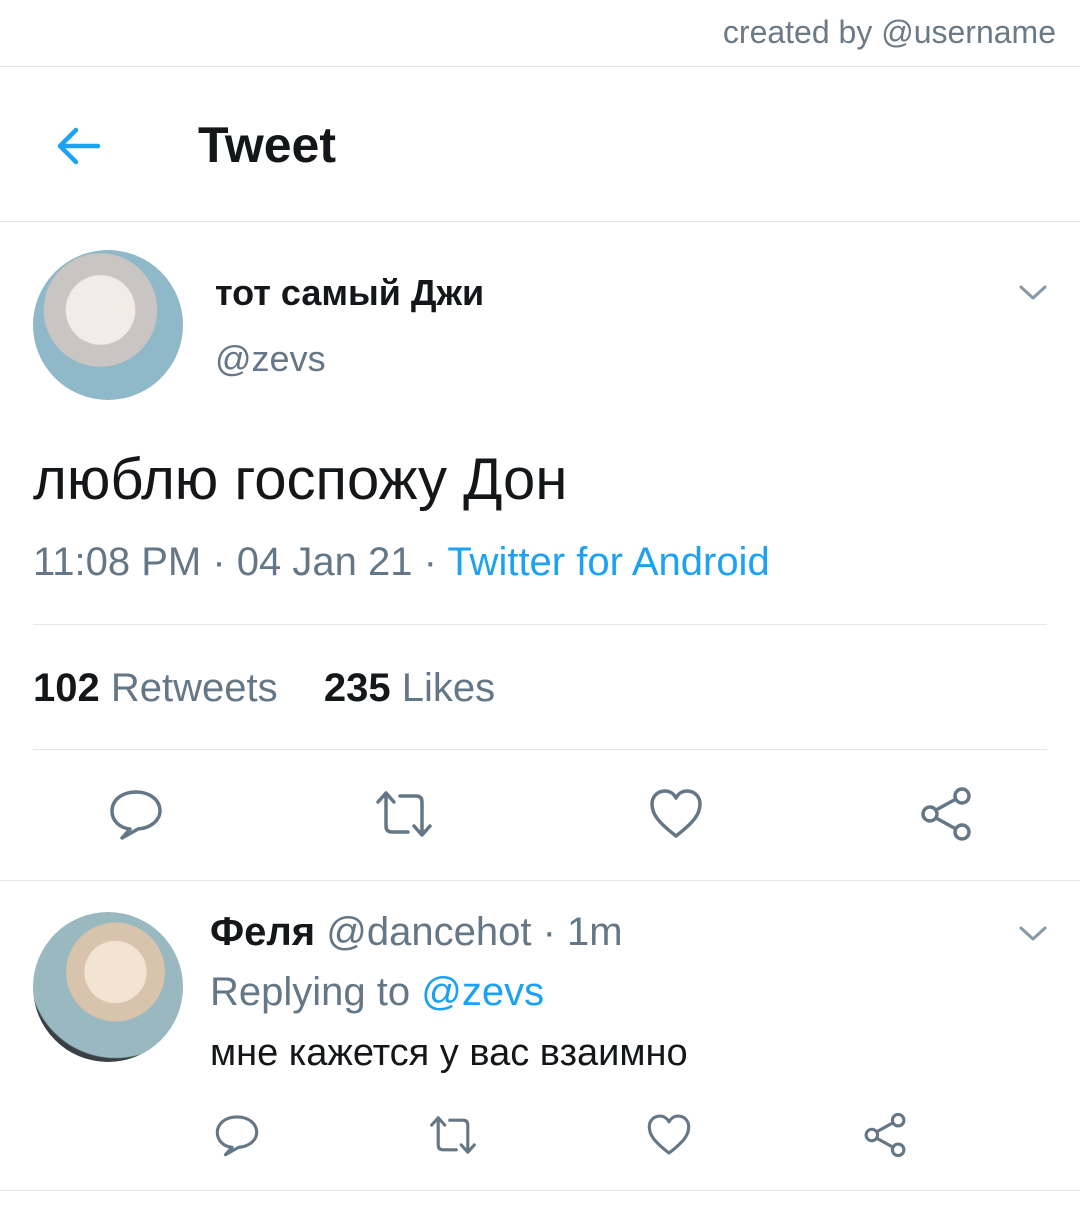 This screenshot has height=1208, width=1080. Describe the element at coordinates (117, 562) in the screenshot. I see `tweet-time: 11:08 PM` at that location.